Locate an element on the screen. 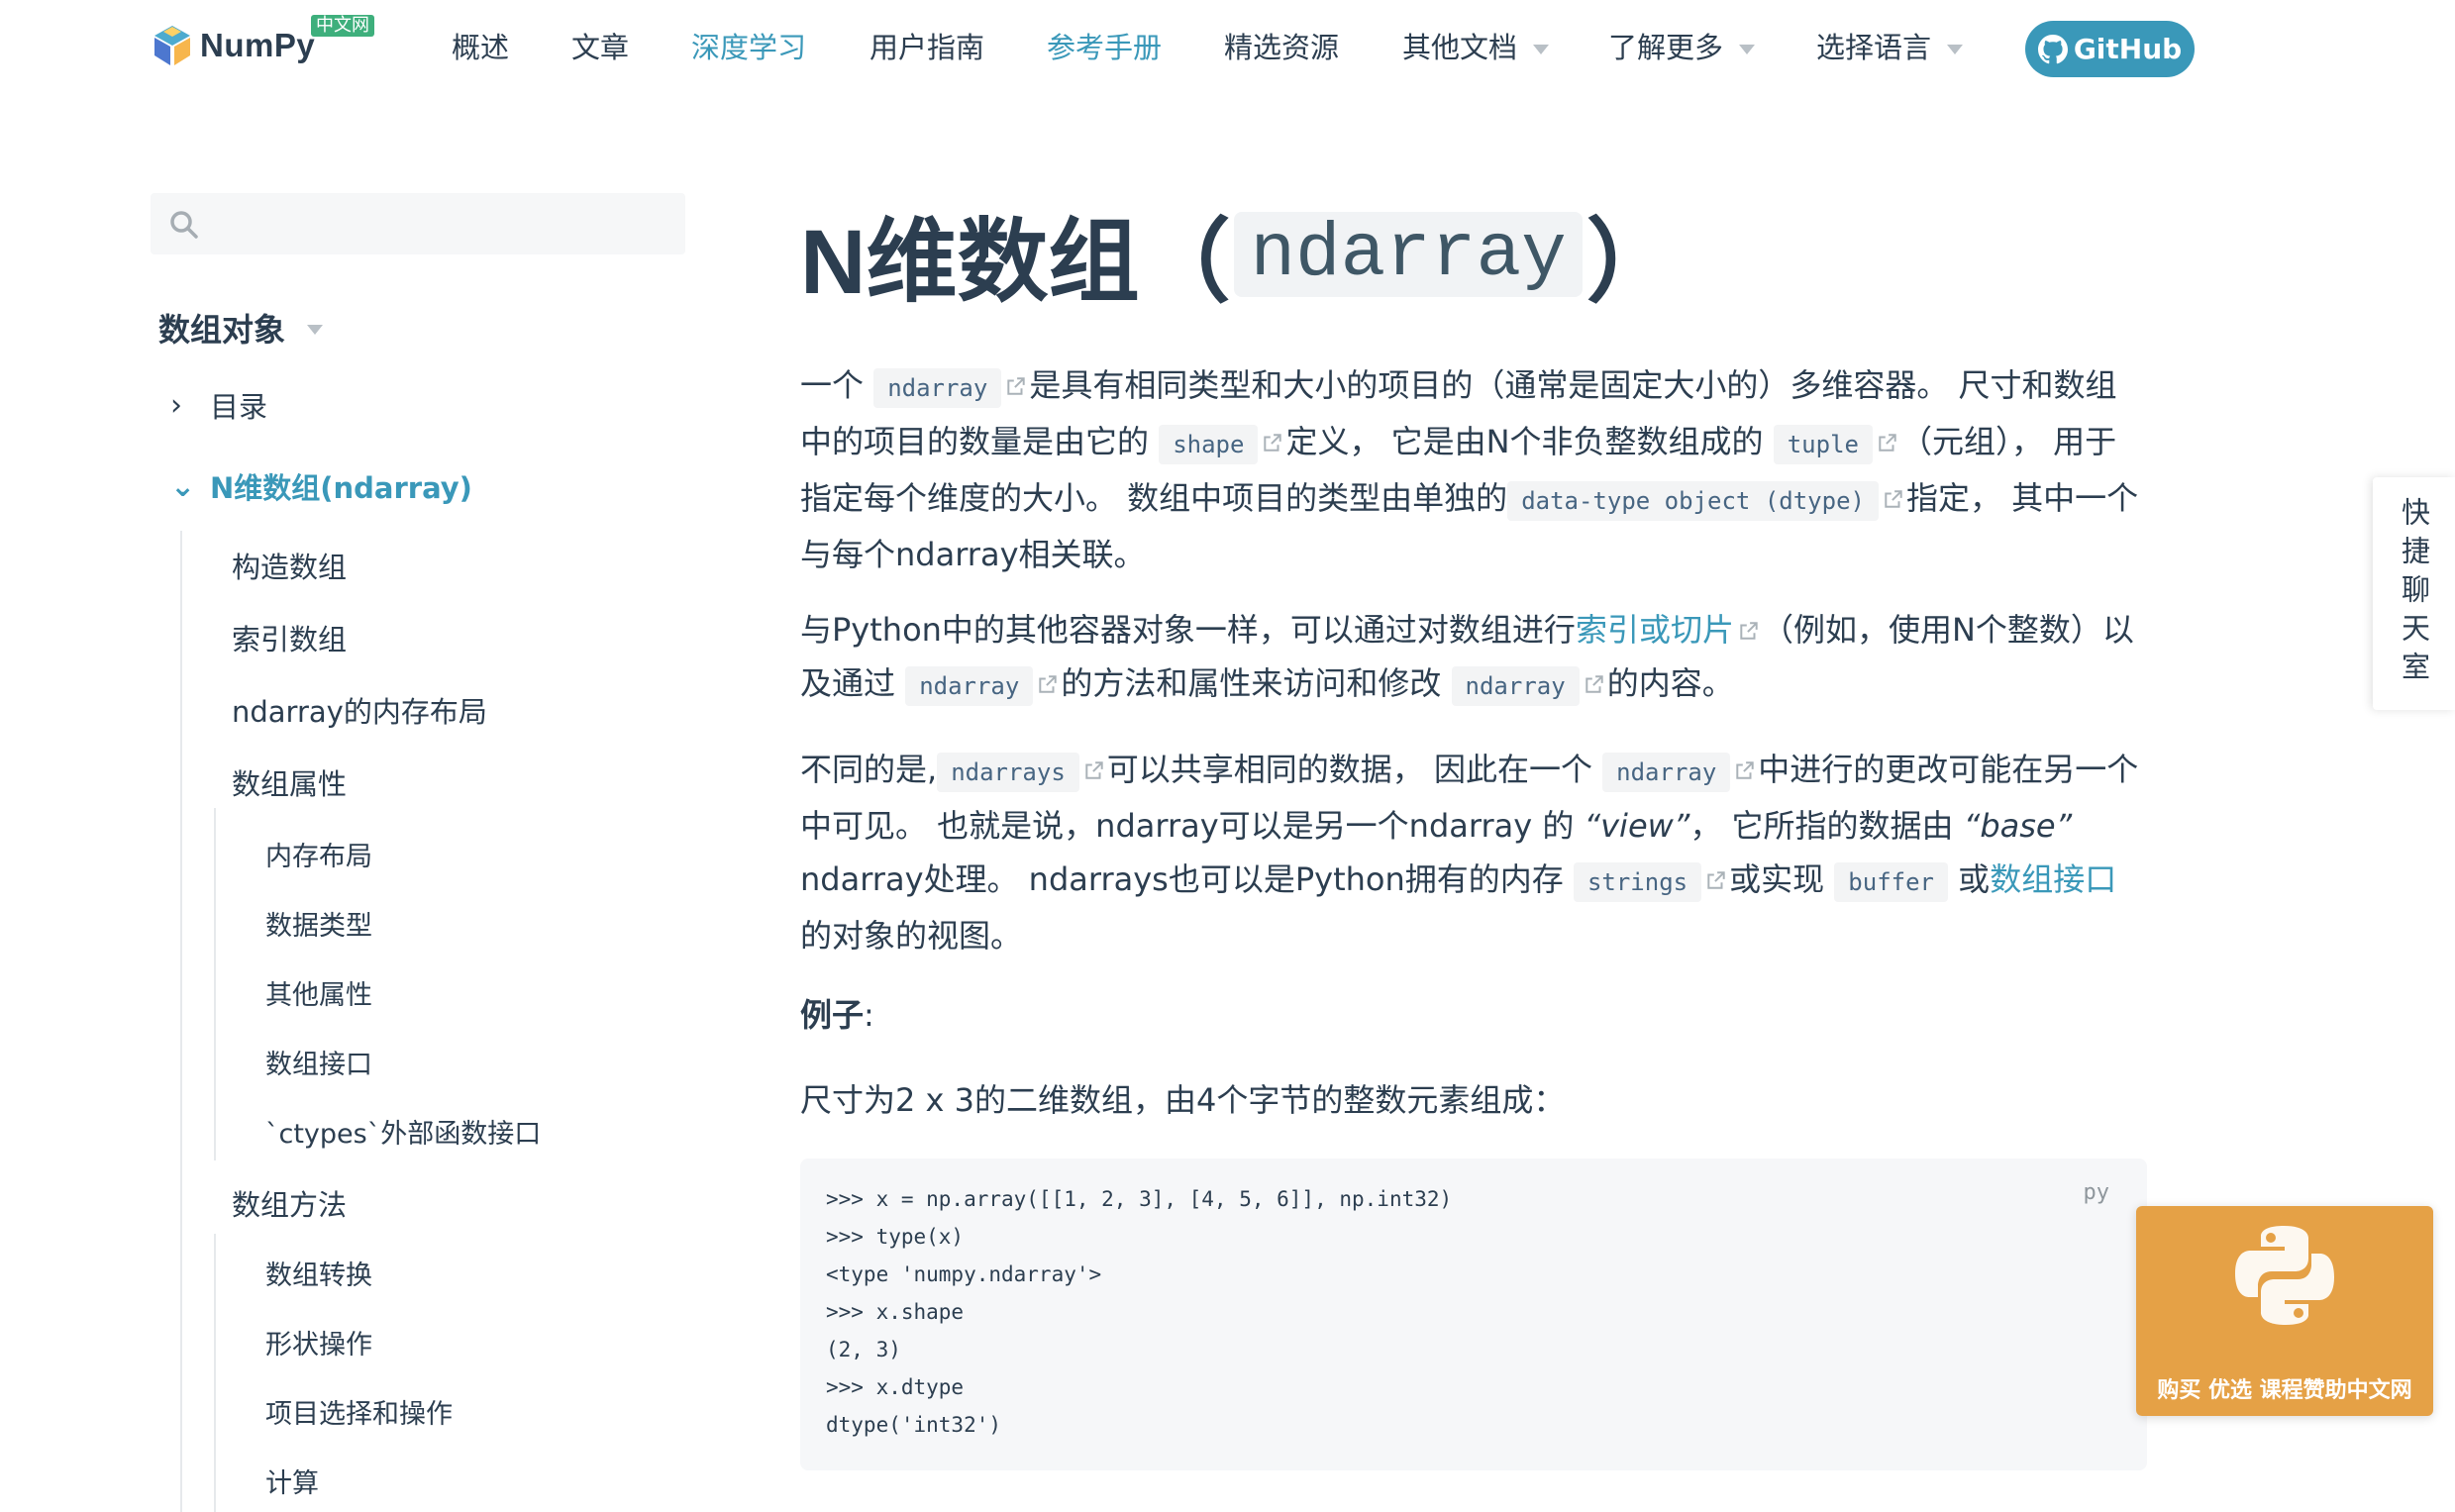 The image size is (2455, 1512). link-array-interface: 数组接口 is located at coordinates (2053, 879).